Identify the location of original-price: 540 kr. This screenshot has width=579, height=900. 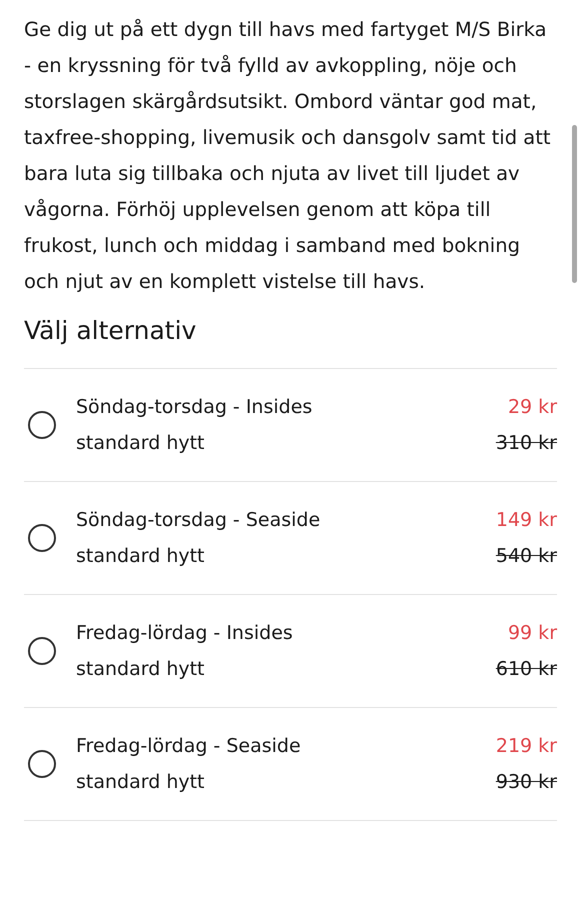
(526, 556).